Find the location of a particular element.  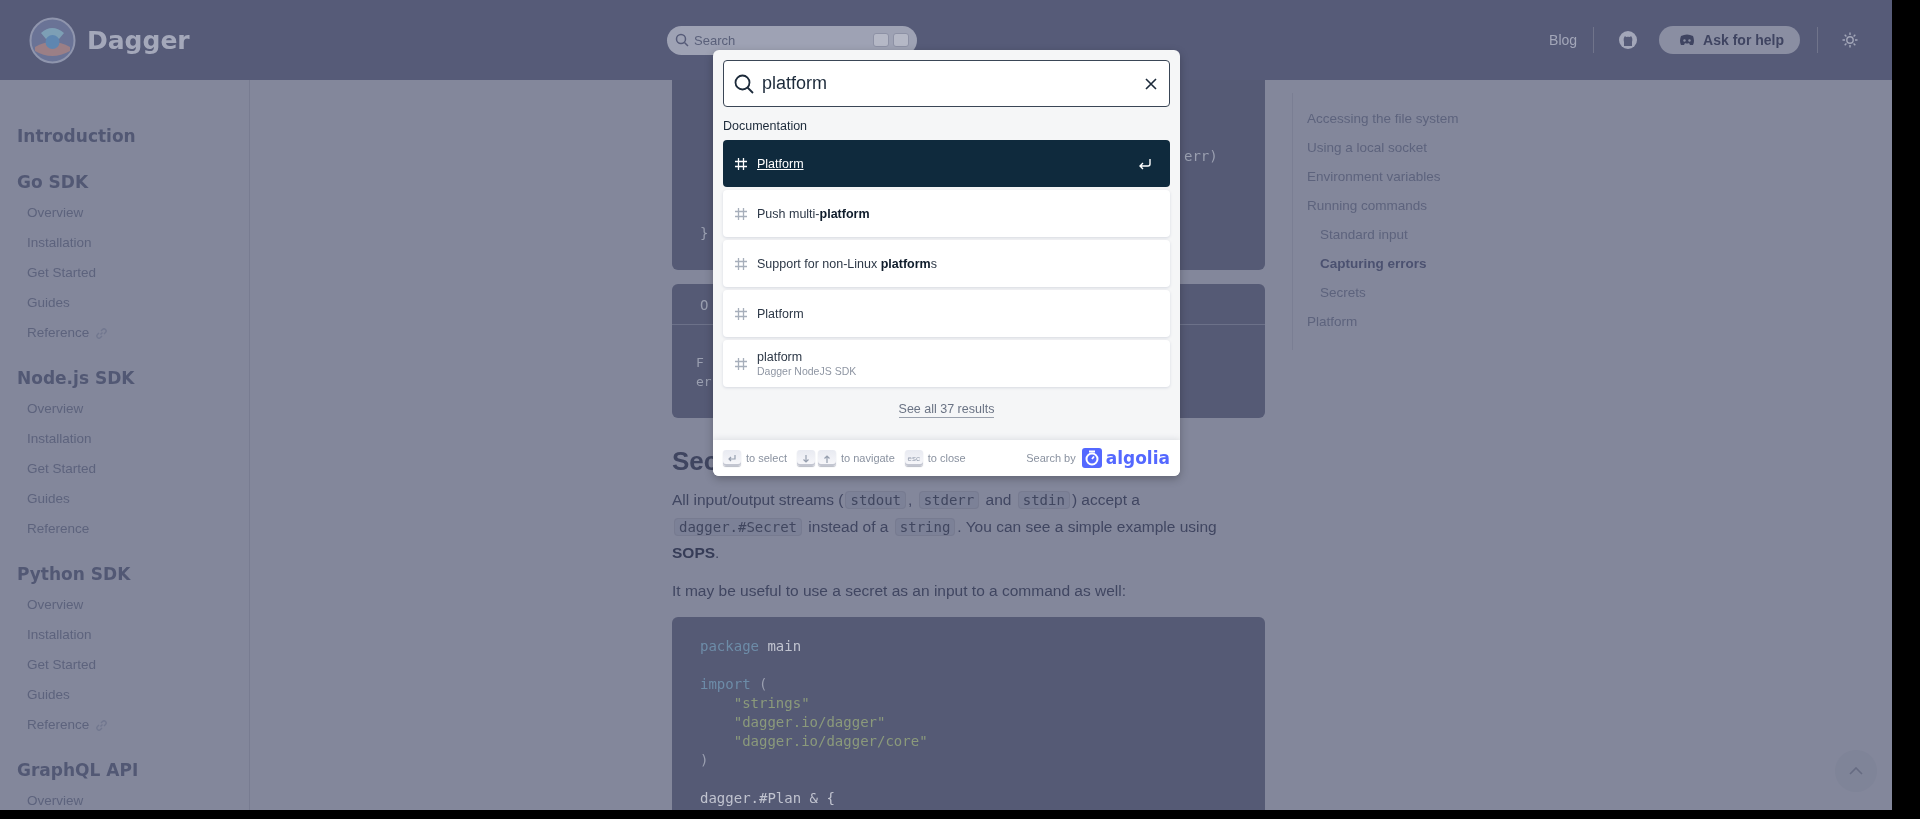

paragraph: It may be useful to use a secret as an input to a command as well: is located at coordinates (900, 590).